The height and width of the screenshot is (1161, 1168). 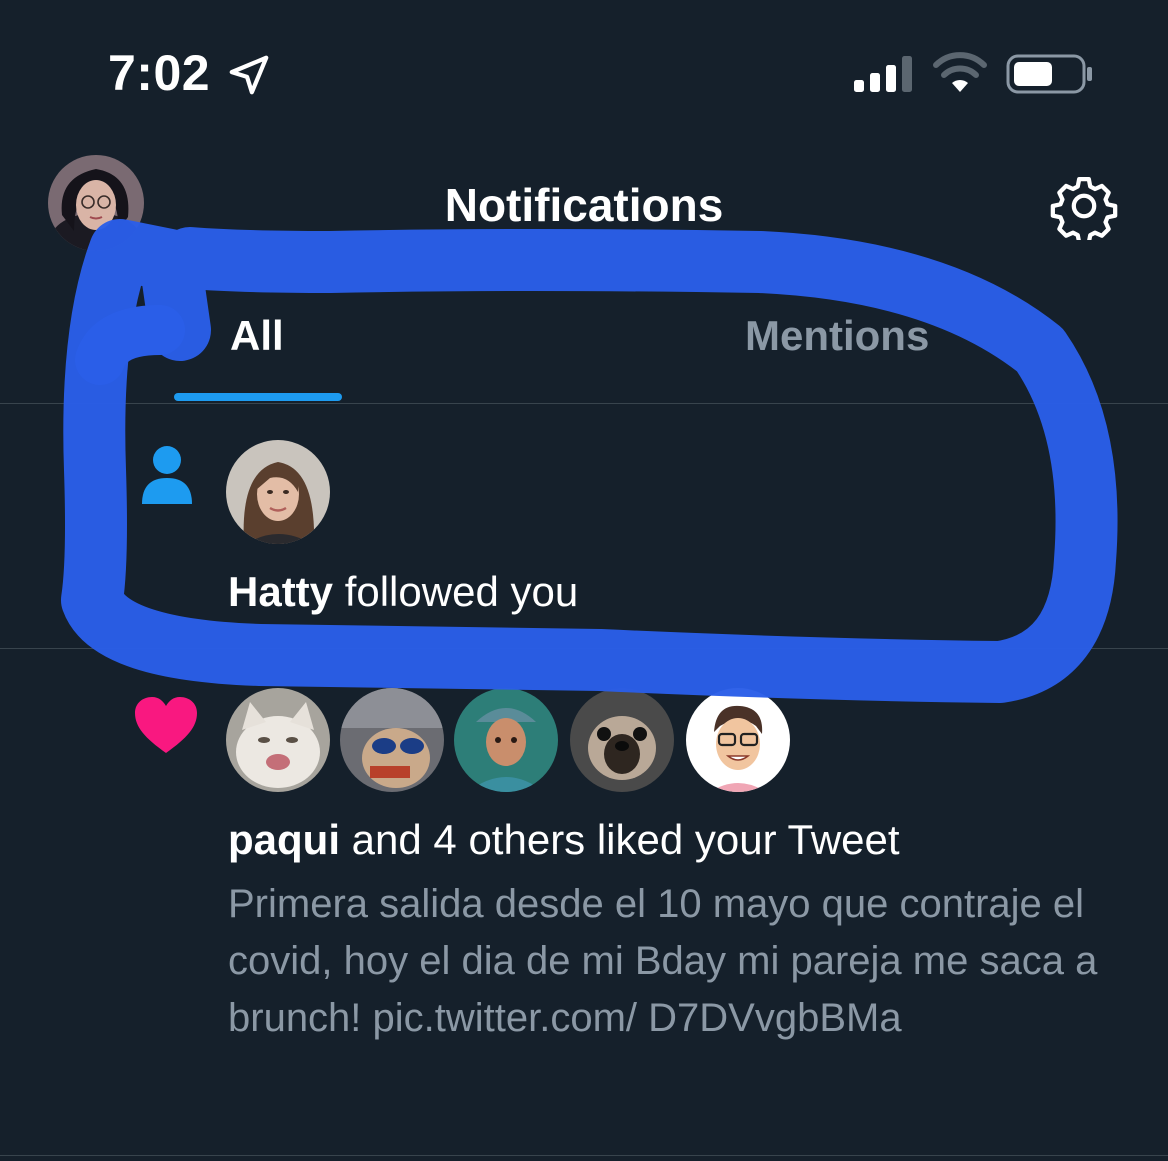 I want to click on person-icon, so click(x=167, y=475).